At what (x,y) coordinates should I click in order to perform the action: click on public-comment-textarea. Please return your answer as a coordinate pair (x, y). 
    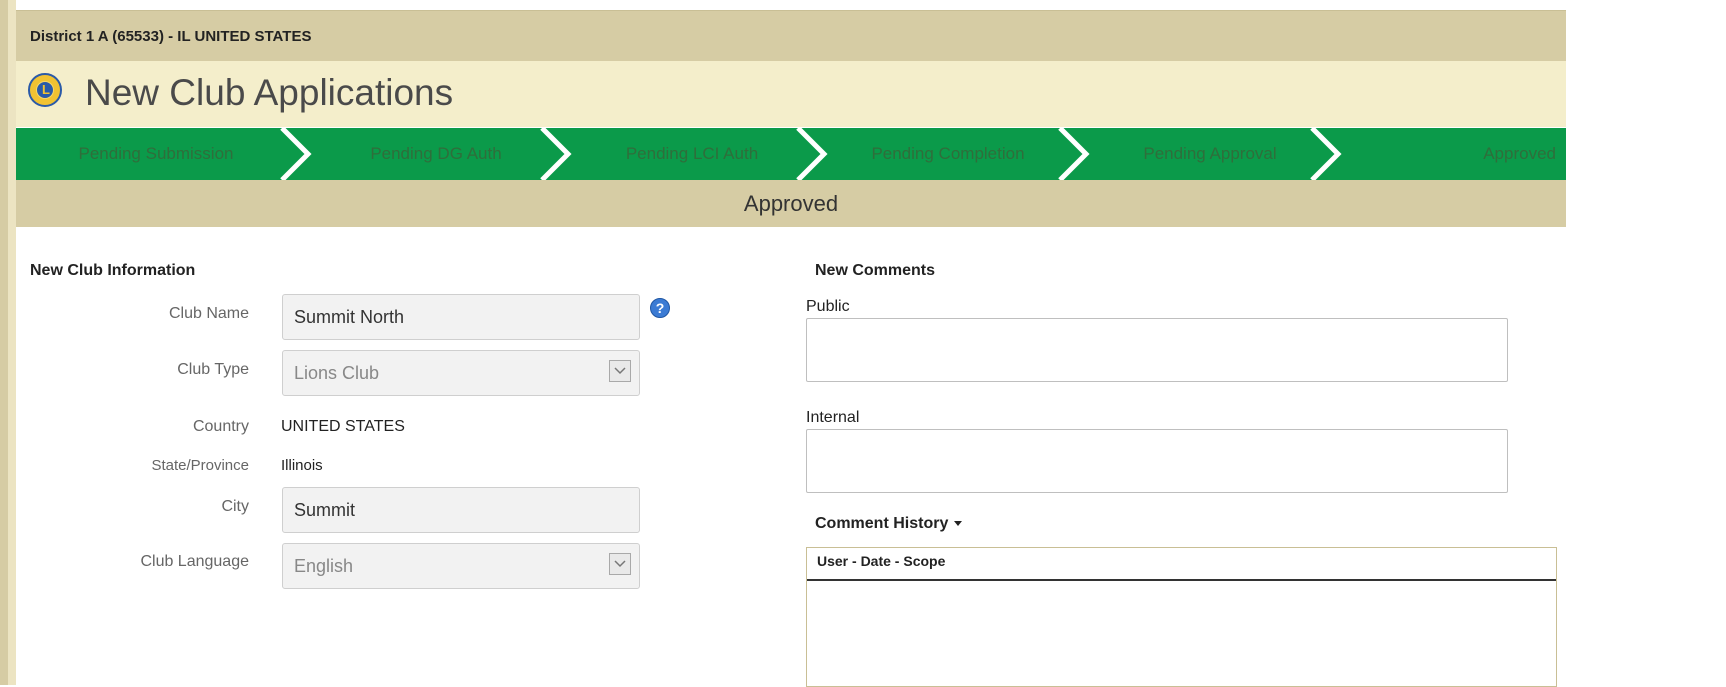
    Looking at the image, I should click on (1157, 350).